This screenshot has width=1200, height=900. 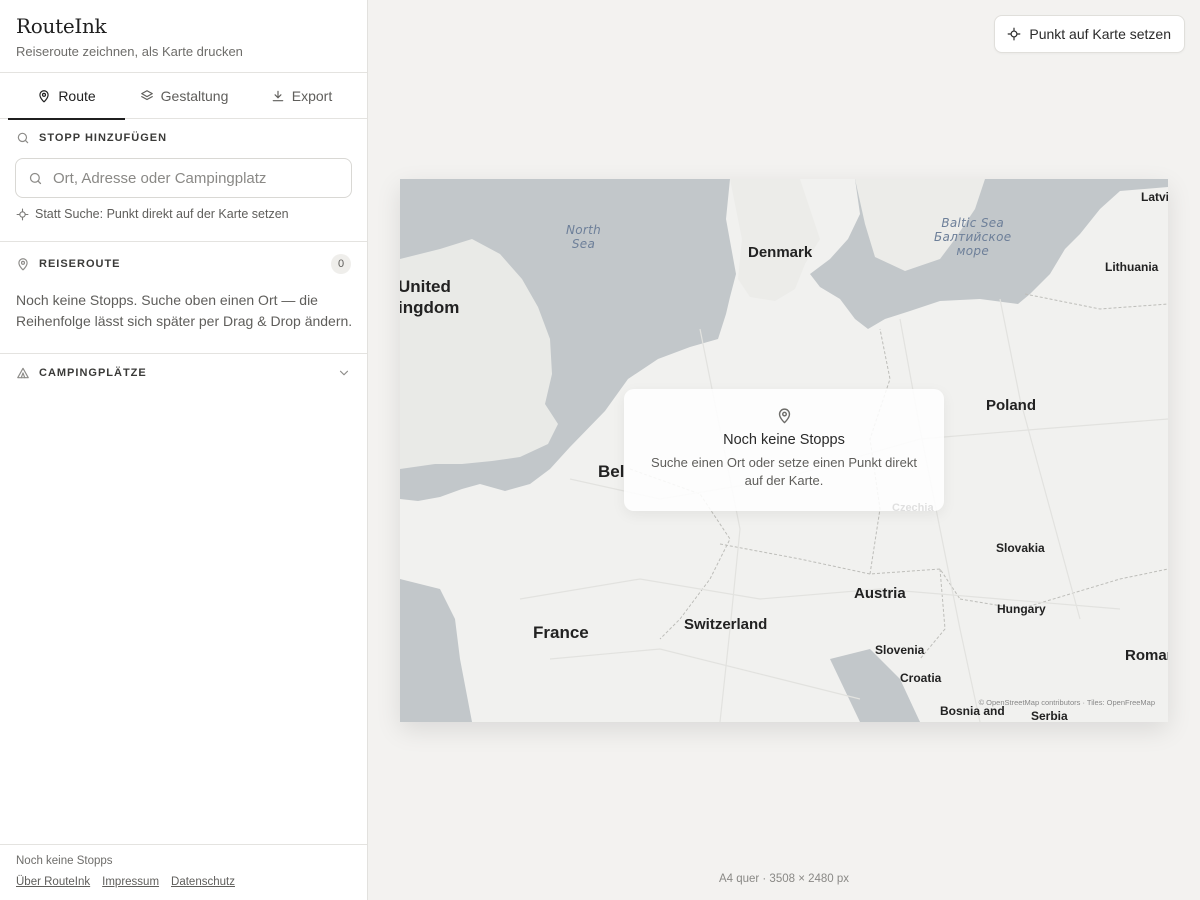 I want to click on search-field, so click(x=183, y=178).